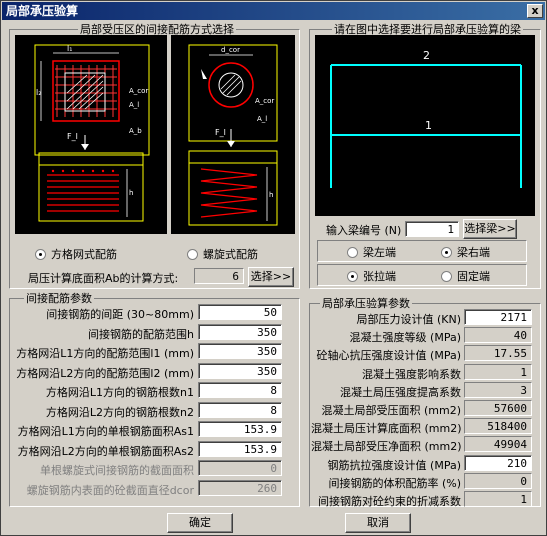 The width and height of the screenshot is (547, 536). What do you see at coordinates (498, 462) in the screenshot?
I see `check-row-value: 210` at bounding box center [498, 462].